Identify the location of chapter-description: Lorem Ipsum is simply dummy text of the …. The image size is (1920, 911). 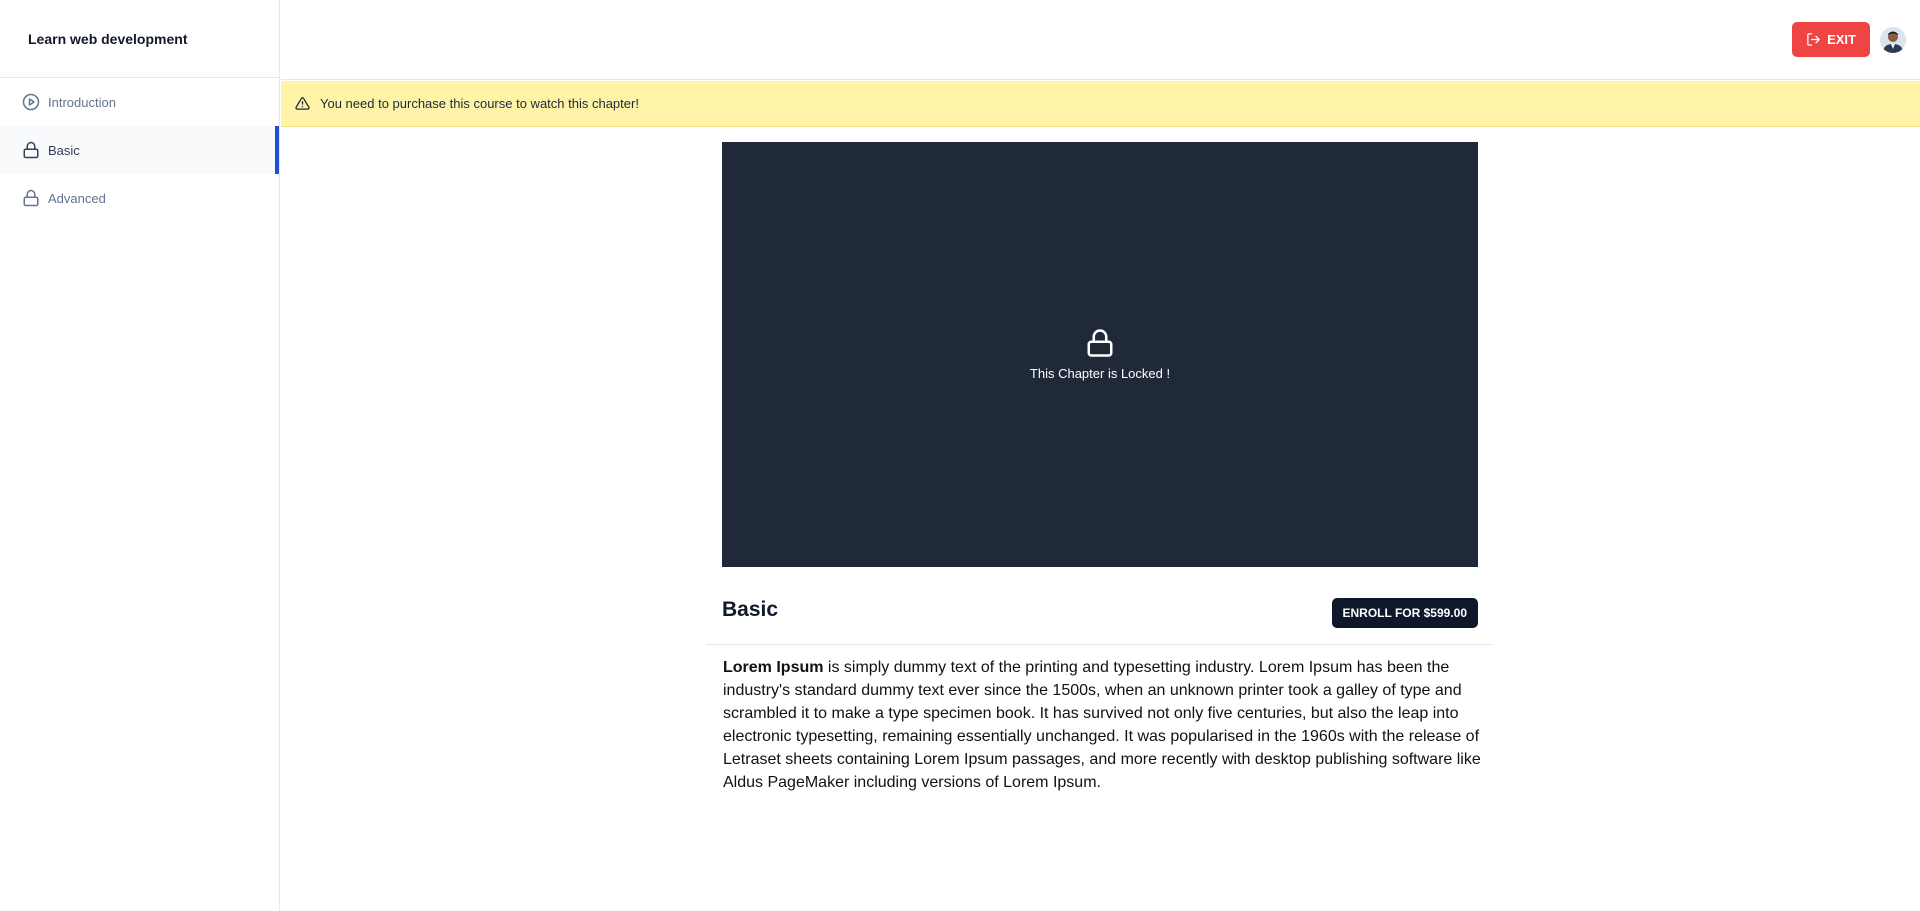
(1103, 725).